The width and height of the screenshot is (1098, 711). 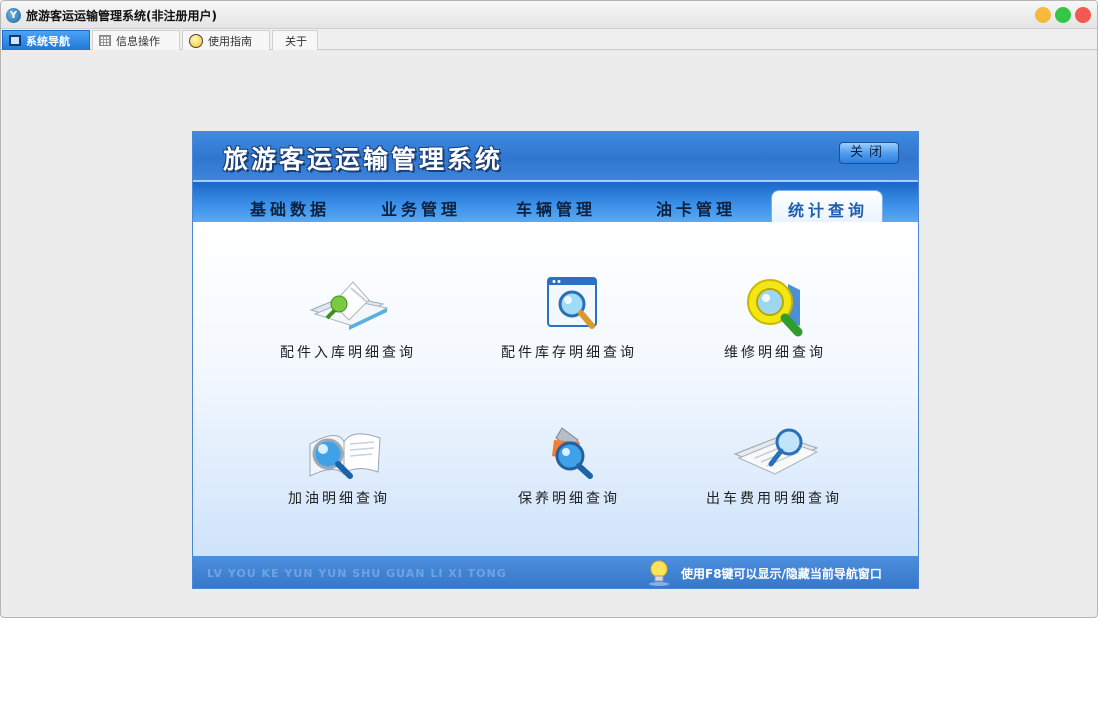 I want to click on tab-label: 信息操作, so click(x=138, y=41).